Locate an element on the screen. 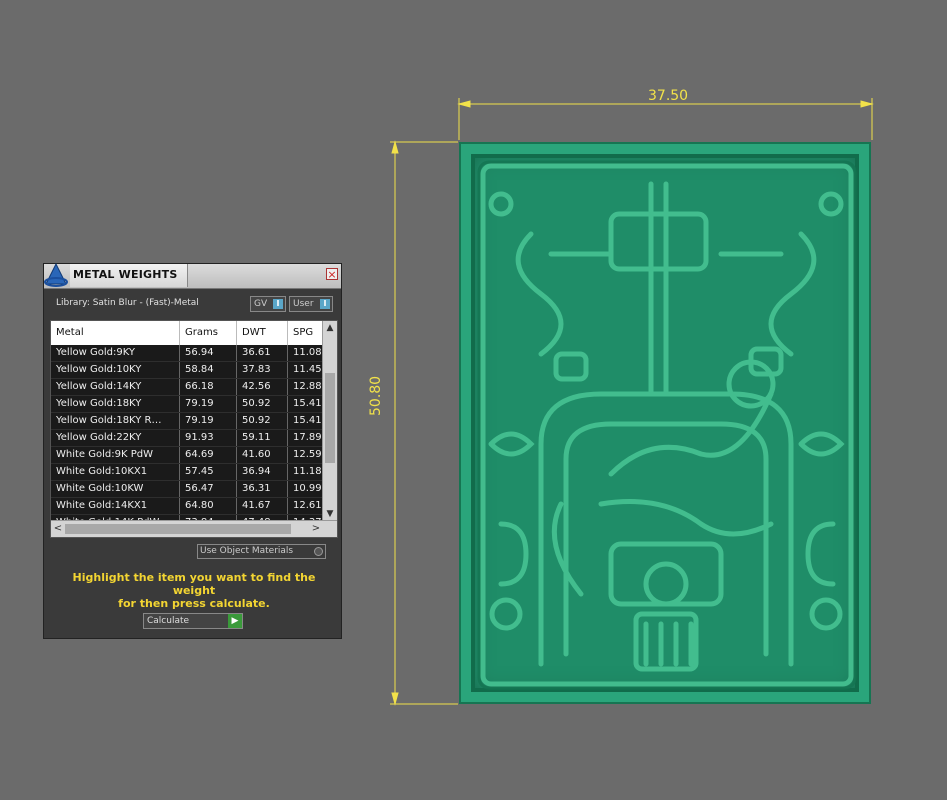 This screenshot has width=947, height=800. scroll-down-icon: ▼ is located at coordinates (330, 514).